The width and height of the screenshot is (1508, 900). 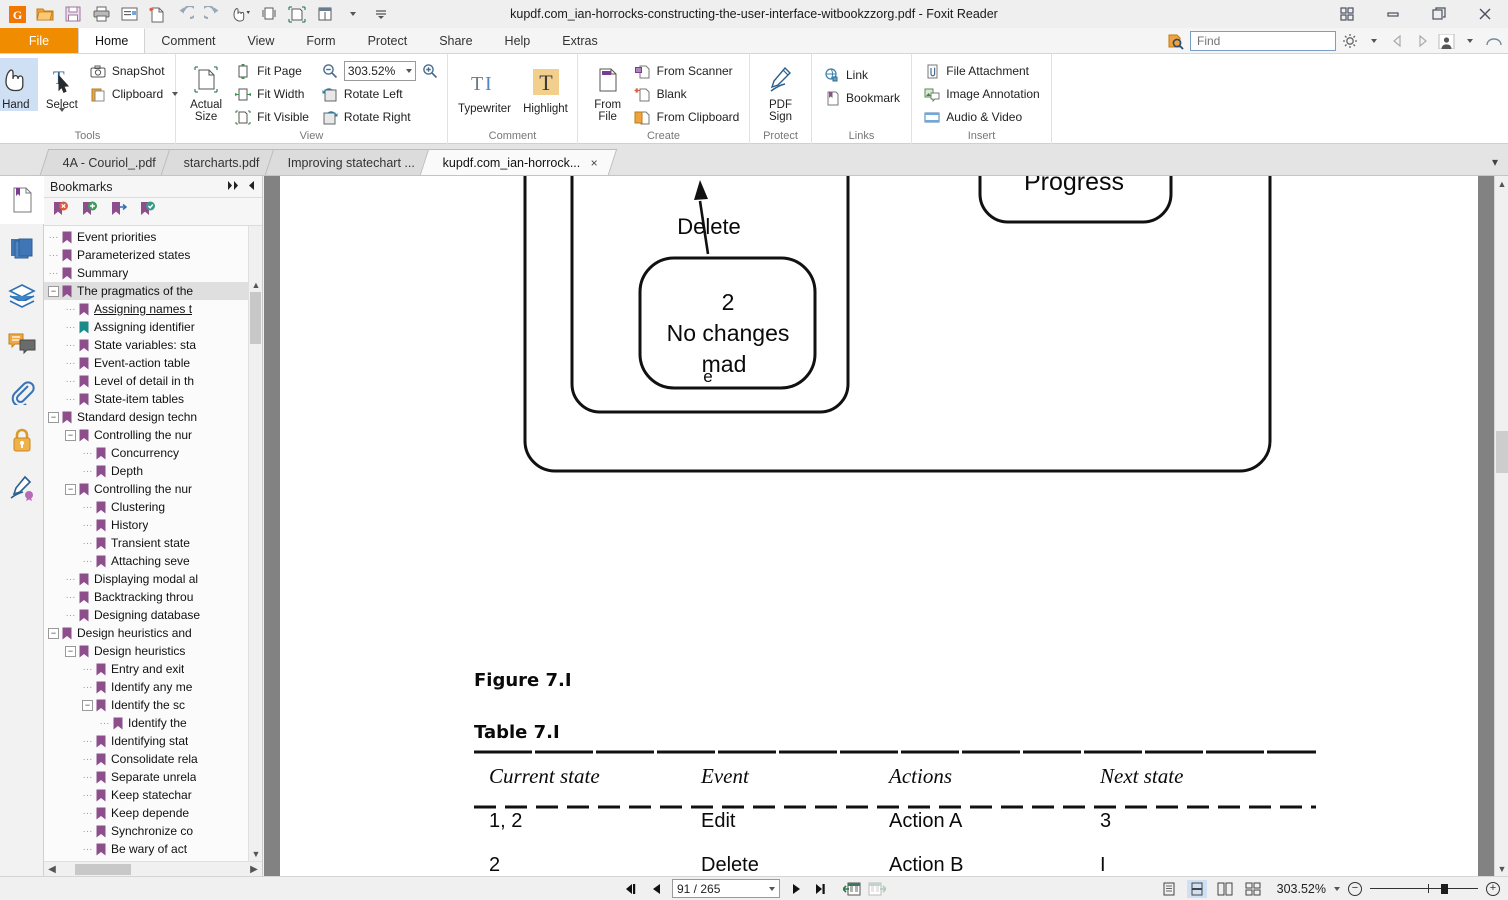 I want to click on blank-button: Blank, so click(x=687, y=94).